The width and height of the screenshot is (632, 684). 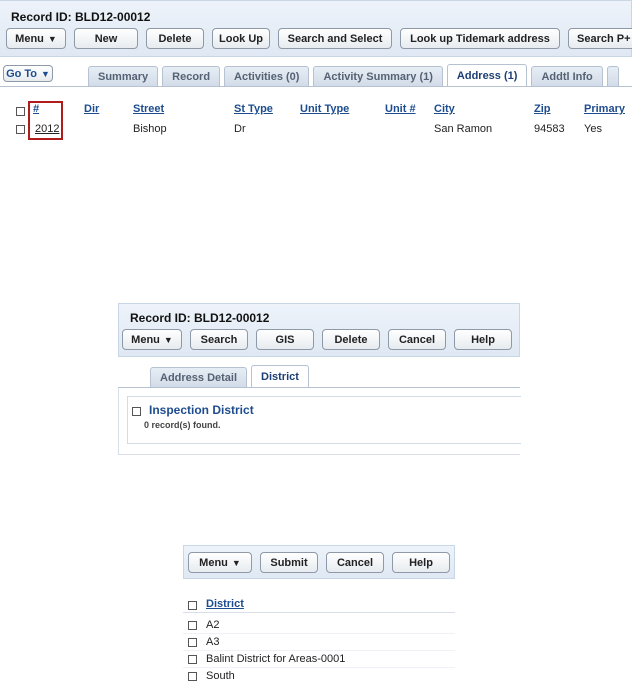 I want to click on tab-activity-summary: Activity Summary (1), so click(x=378, y=76).